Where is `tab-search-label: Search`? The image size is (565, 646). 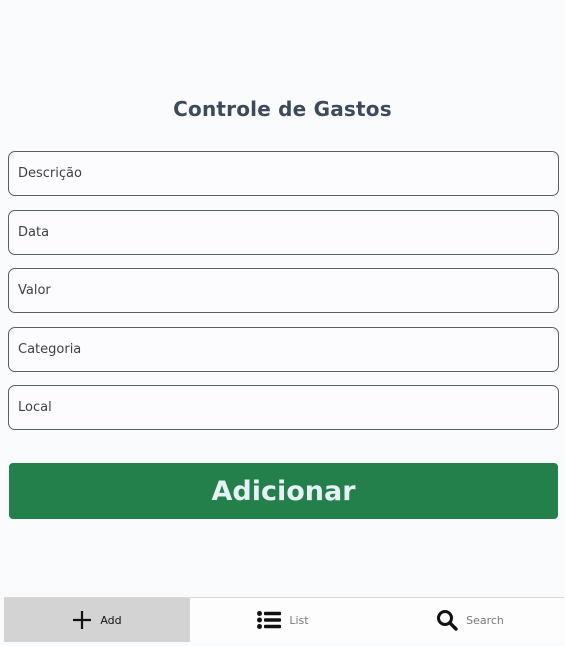 tab-search-label: Search is located at coordinates (485, 620).